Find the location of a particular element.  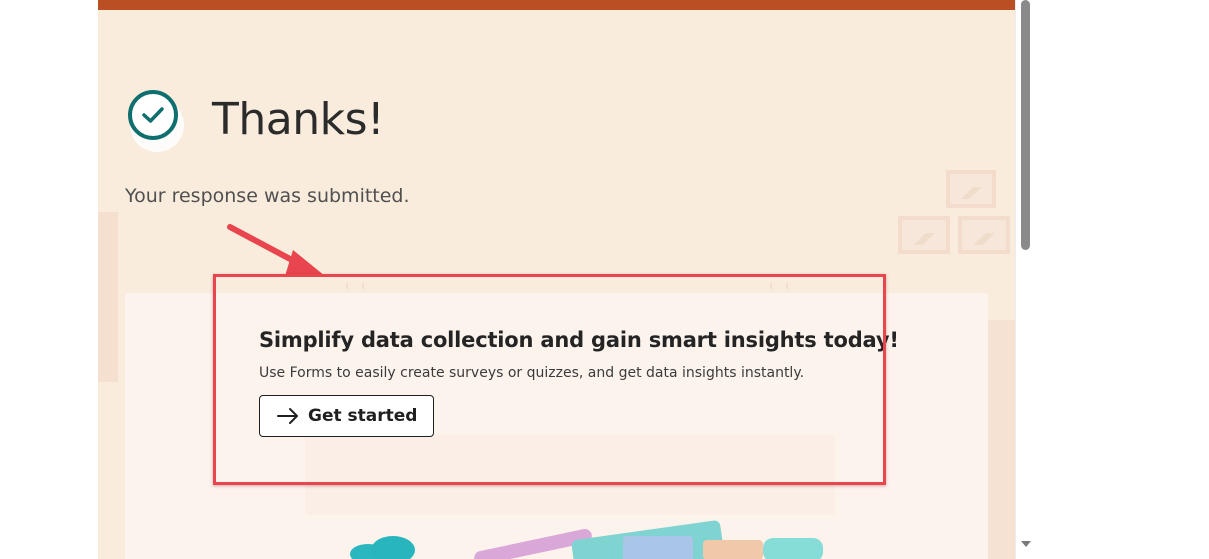

theme-top-bar is located at coordinates (556, 5).